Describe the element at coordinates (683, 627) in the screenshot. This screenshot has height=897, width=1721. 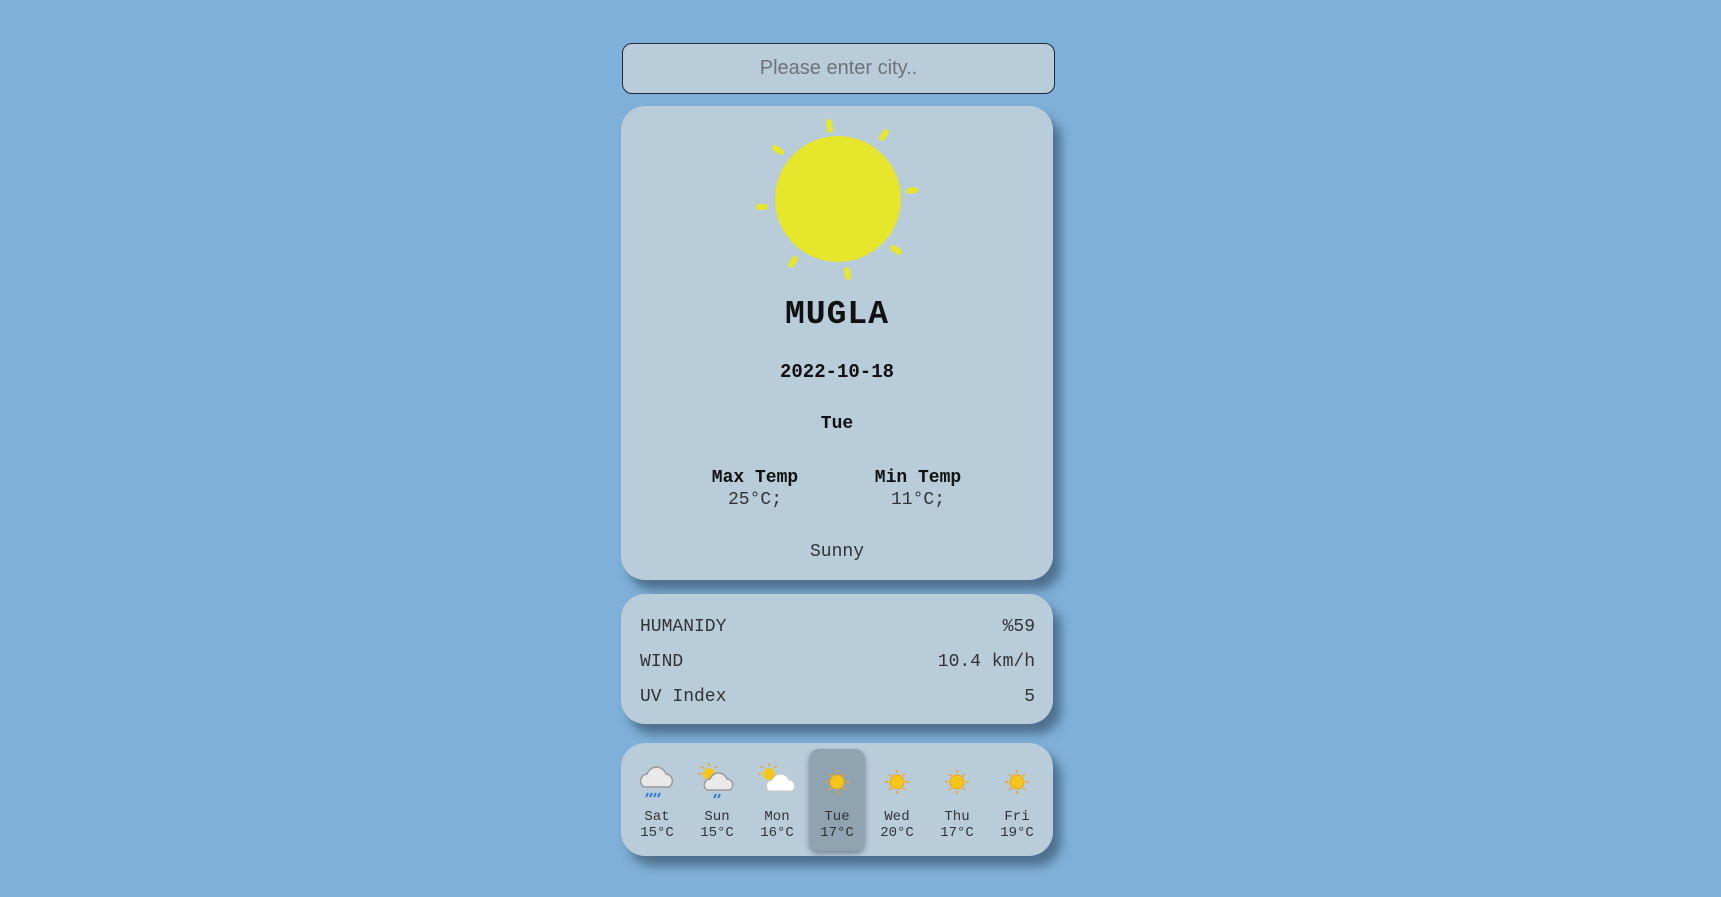
I see `detail-label: HUMANIDY` at that location.